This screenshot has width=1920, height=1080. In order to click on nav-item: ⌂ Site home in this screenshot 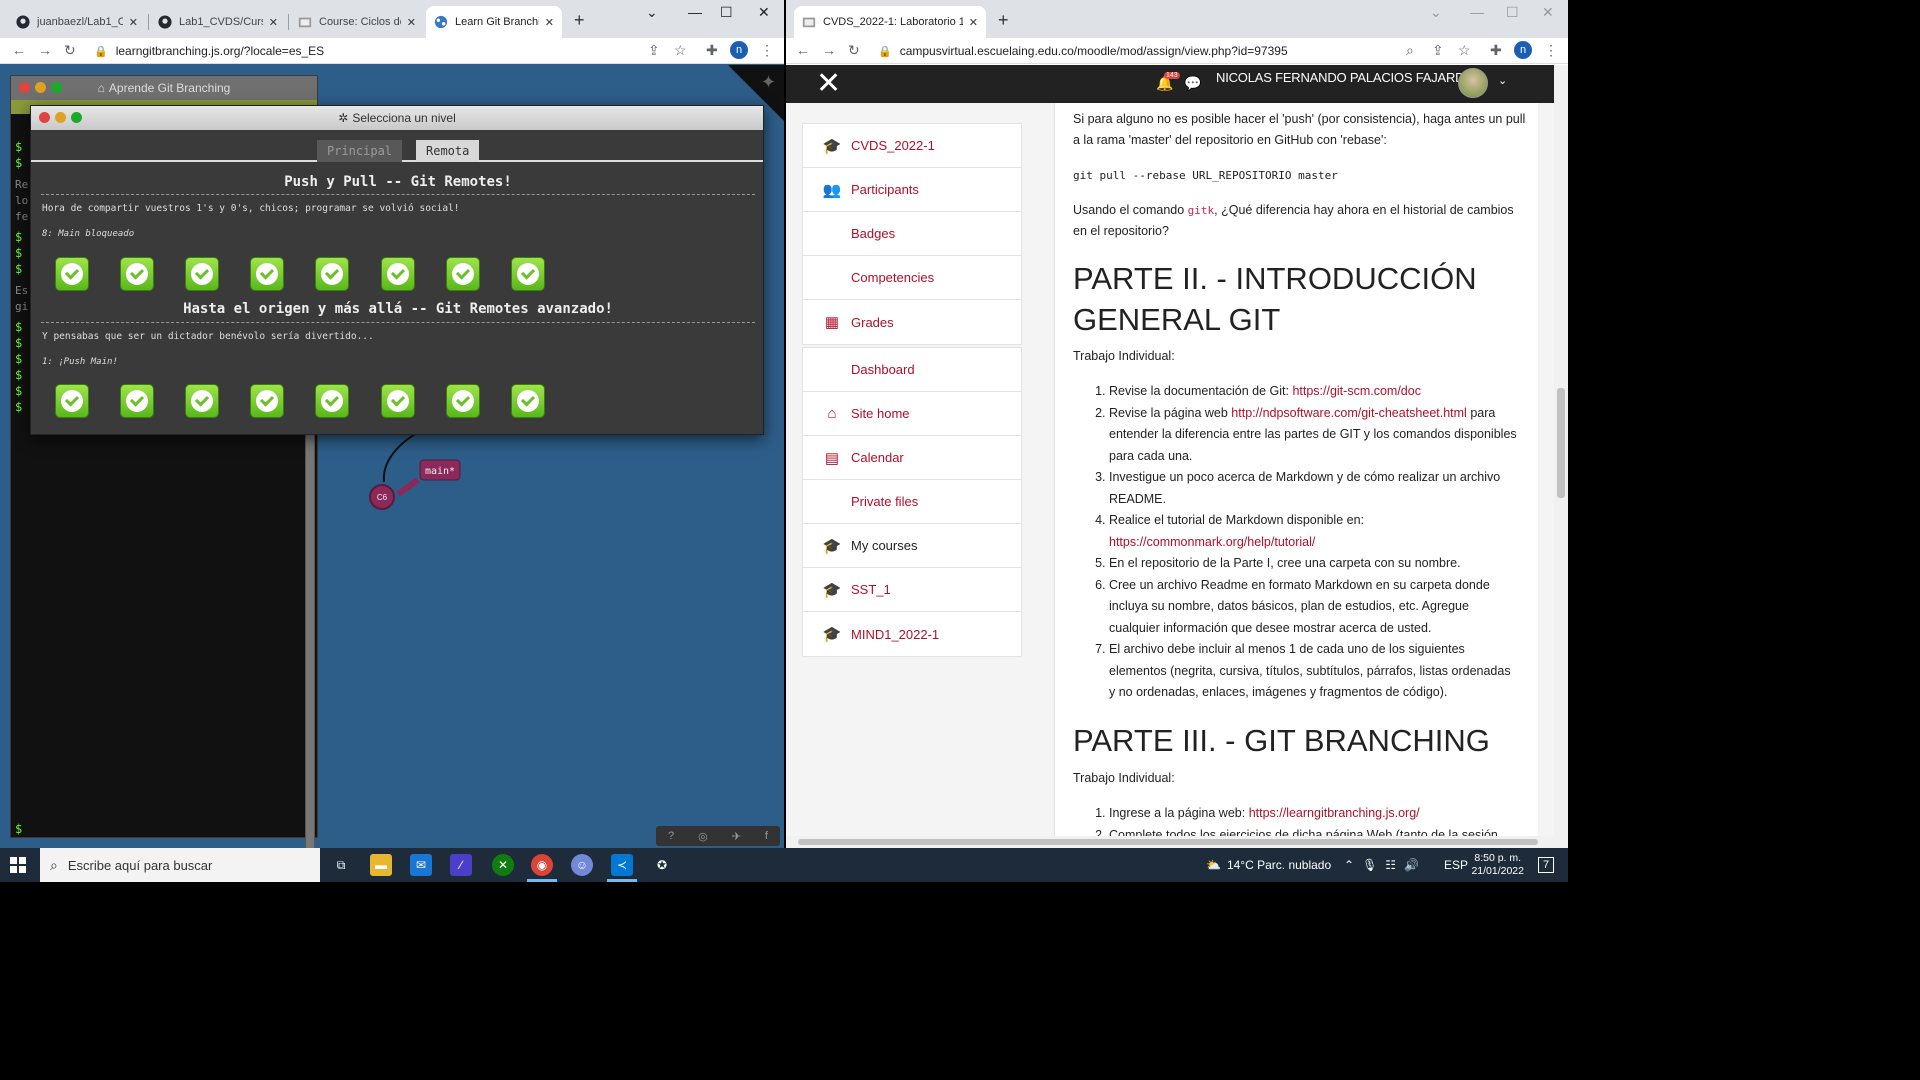, I will do `click(912, 414)`.